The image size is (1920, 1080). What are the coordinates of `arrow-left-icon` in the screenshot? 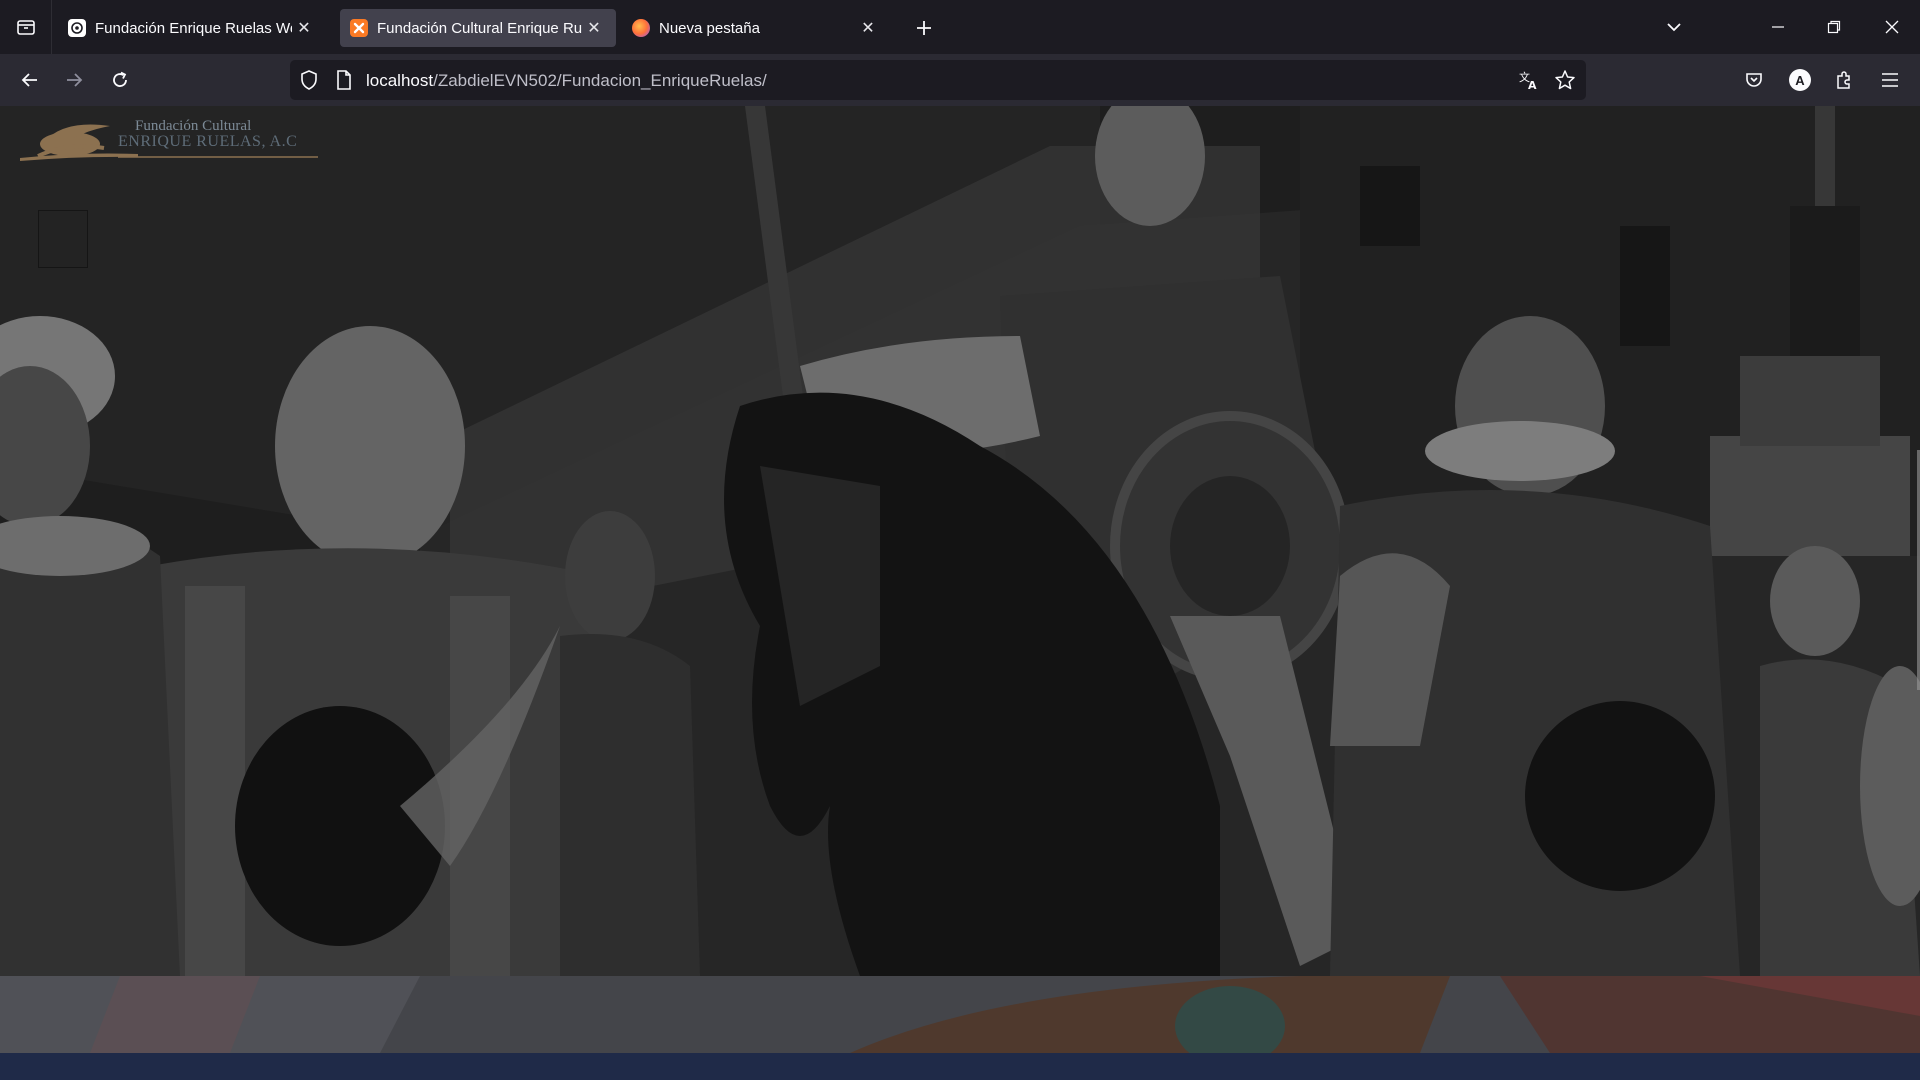 It's located at (29, 80).